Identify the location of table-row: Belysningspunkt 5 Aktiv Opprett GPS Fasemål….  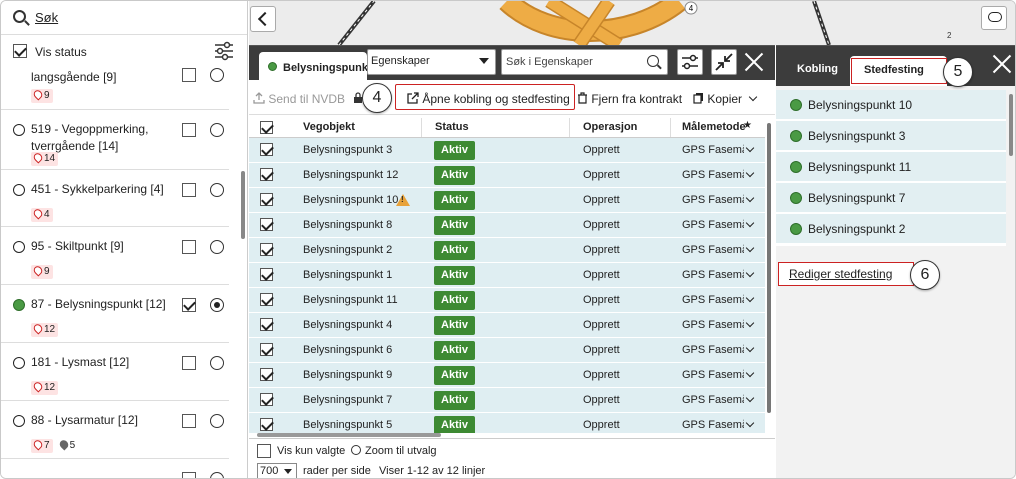
(507, 423).